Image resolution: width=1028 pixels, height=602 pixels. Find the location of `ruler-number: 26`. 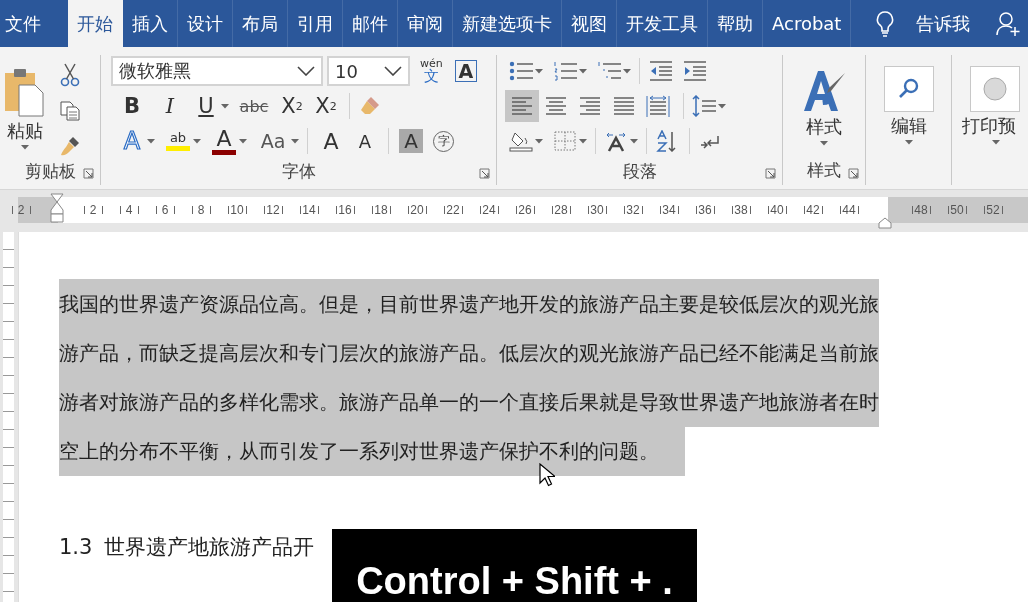

ruler-number: 26 is located at coordinates (525, 210).